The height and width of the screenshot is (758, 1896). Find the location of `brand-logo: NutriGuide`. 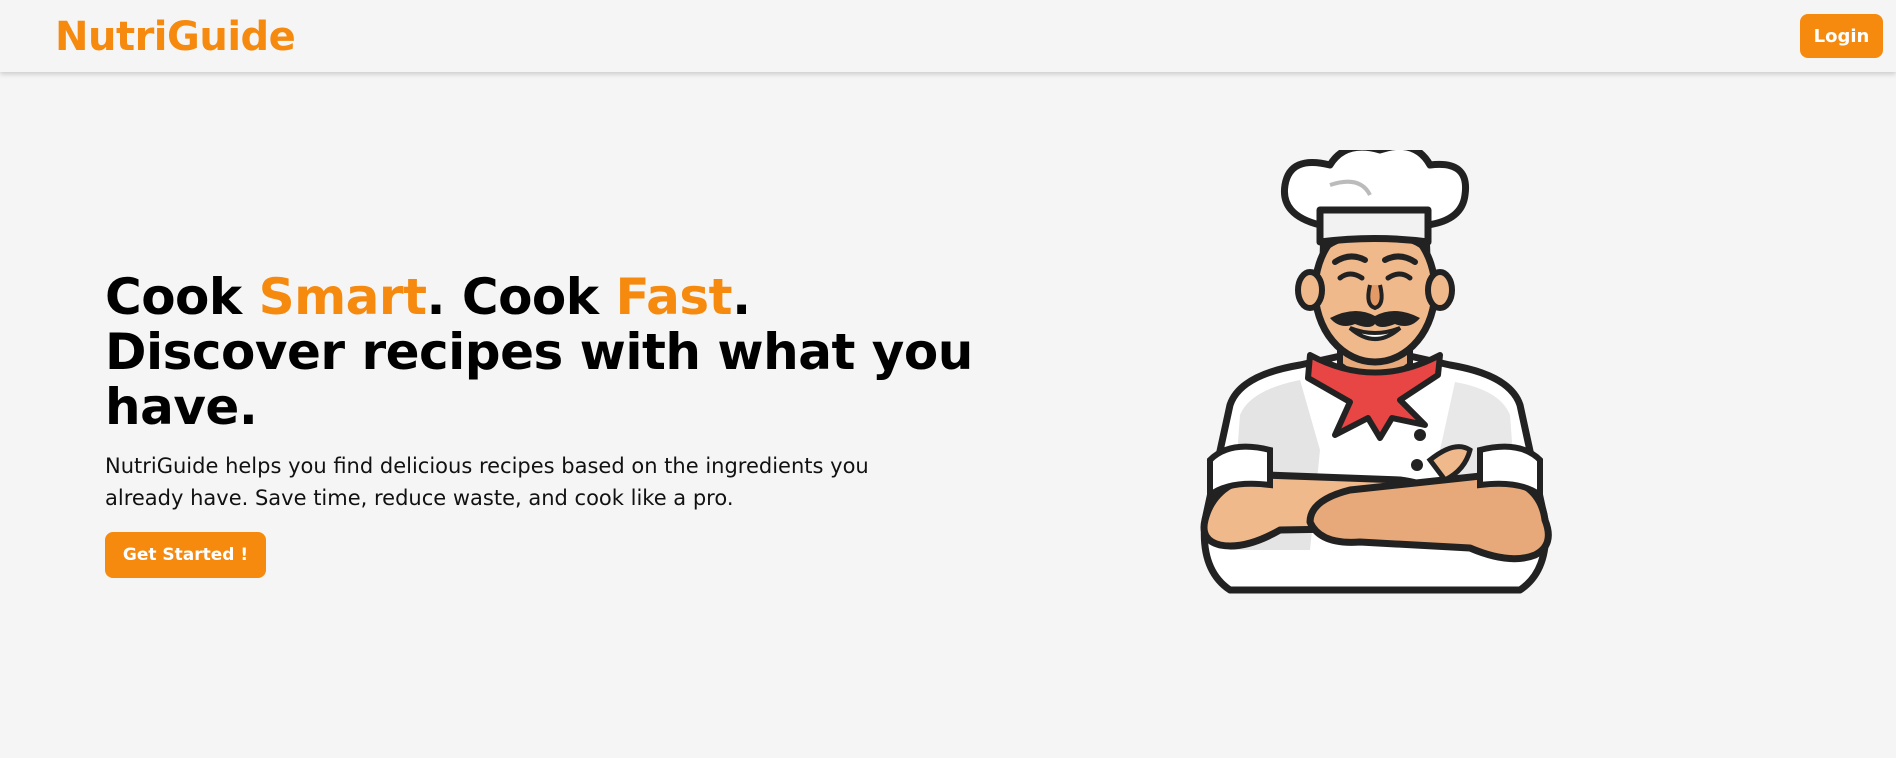

brand-logo: NutriGuide is located at coordinates (175, 37).